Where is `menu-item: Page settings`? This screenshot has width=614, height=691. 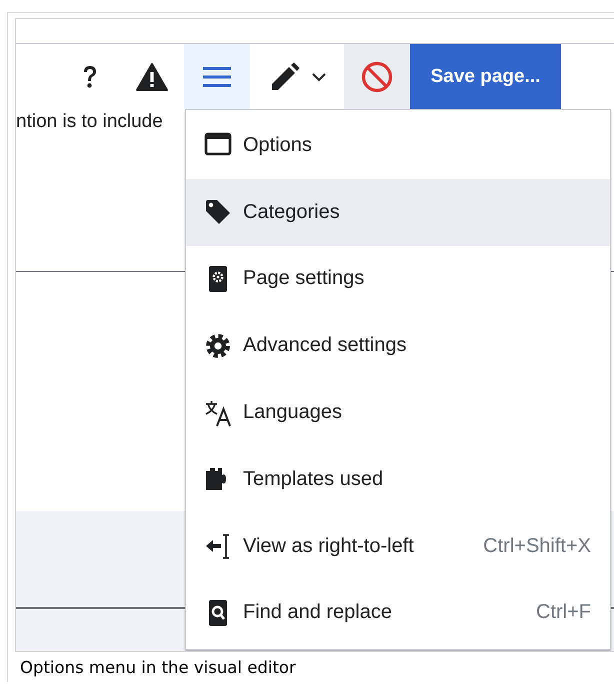
menu-item: Page settings is located at coordinates (398, 279).